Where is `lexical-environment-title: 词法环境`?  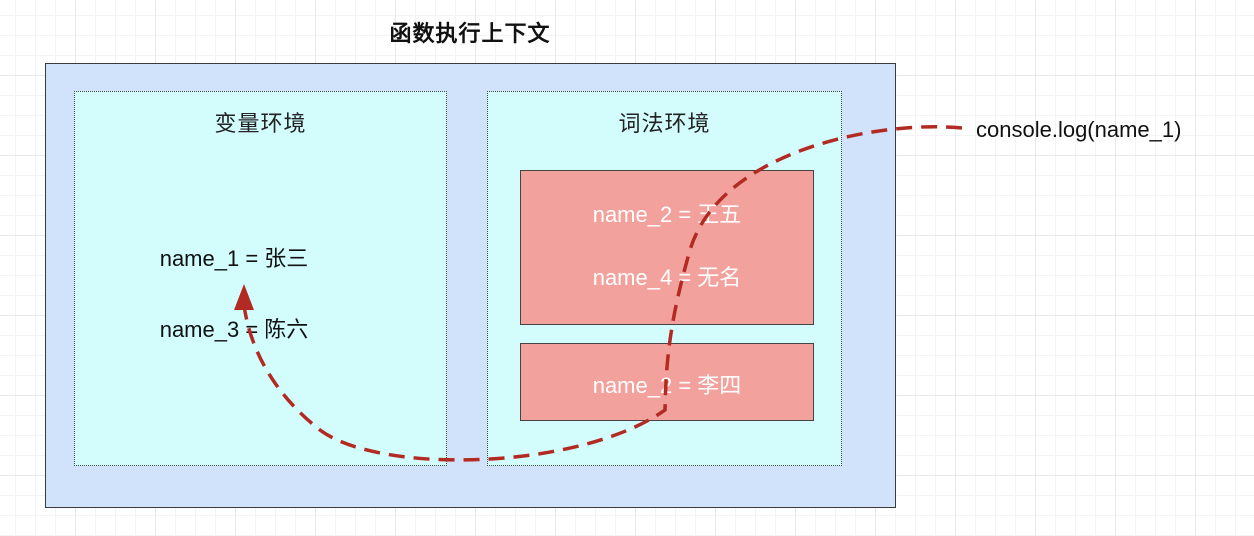 lexical-environment-title: 词法环境 is located at coordinates (664, 123).